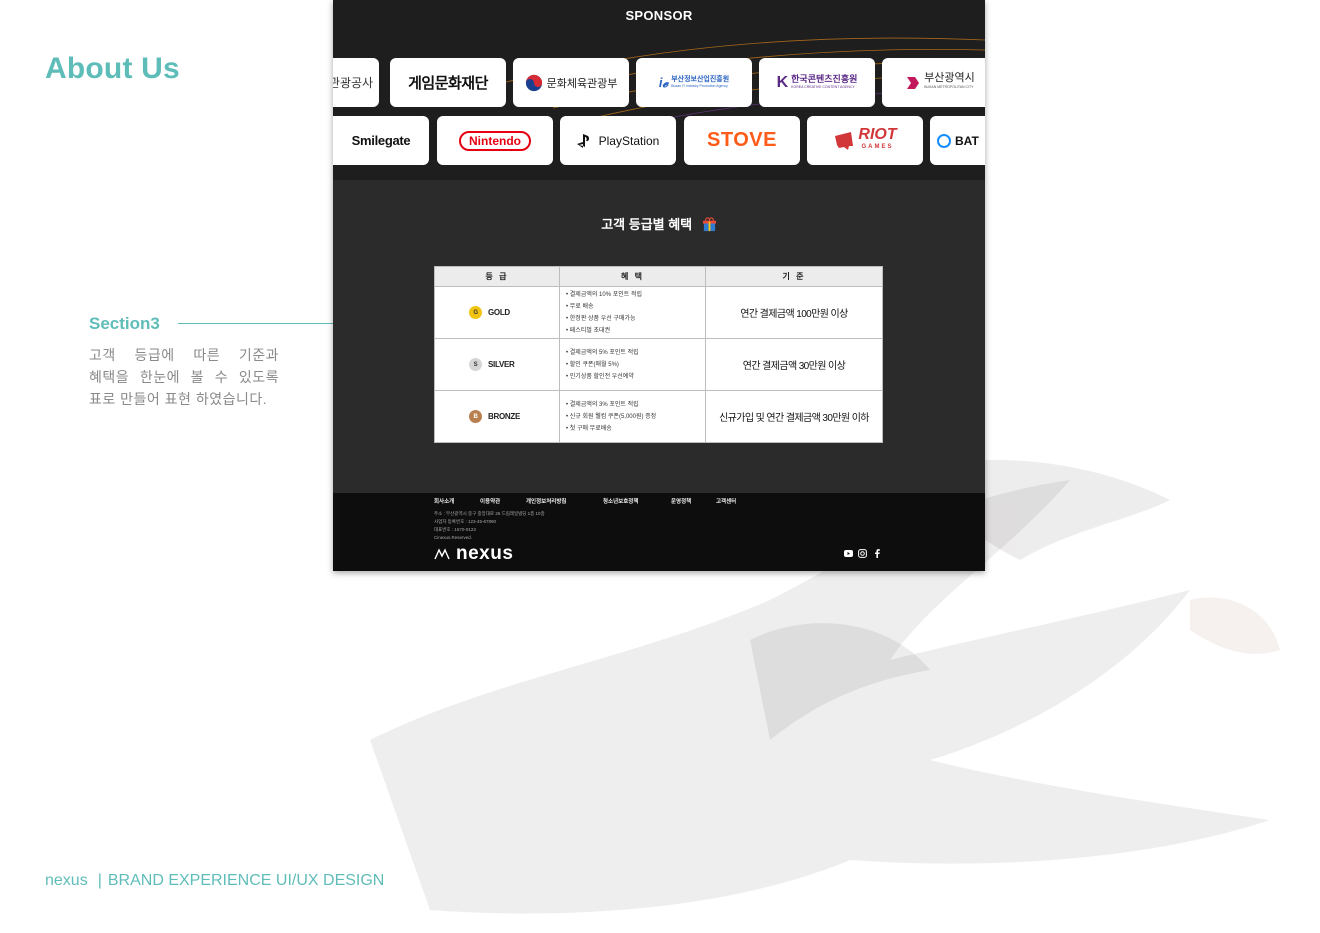 This screenshot has height=933, width=1320. I want to click on grade-cell: G GOLD, so click(497, 312).